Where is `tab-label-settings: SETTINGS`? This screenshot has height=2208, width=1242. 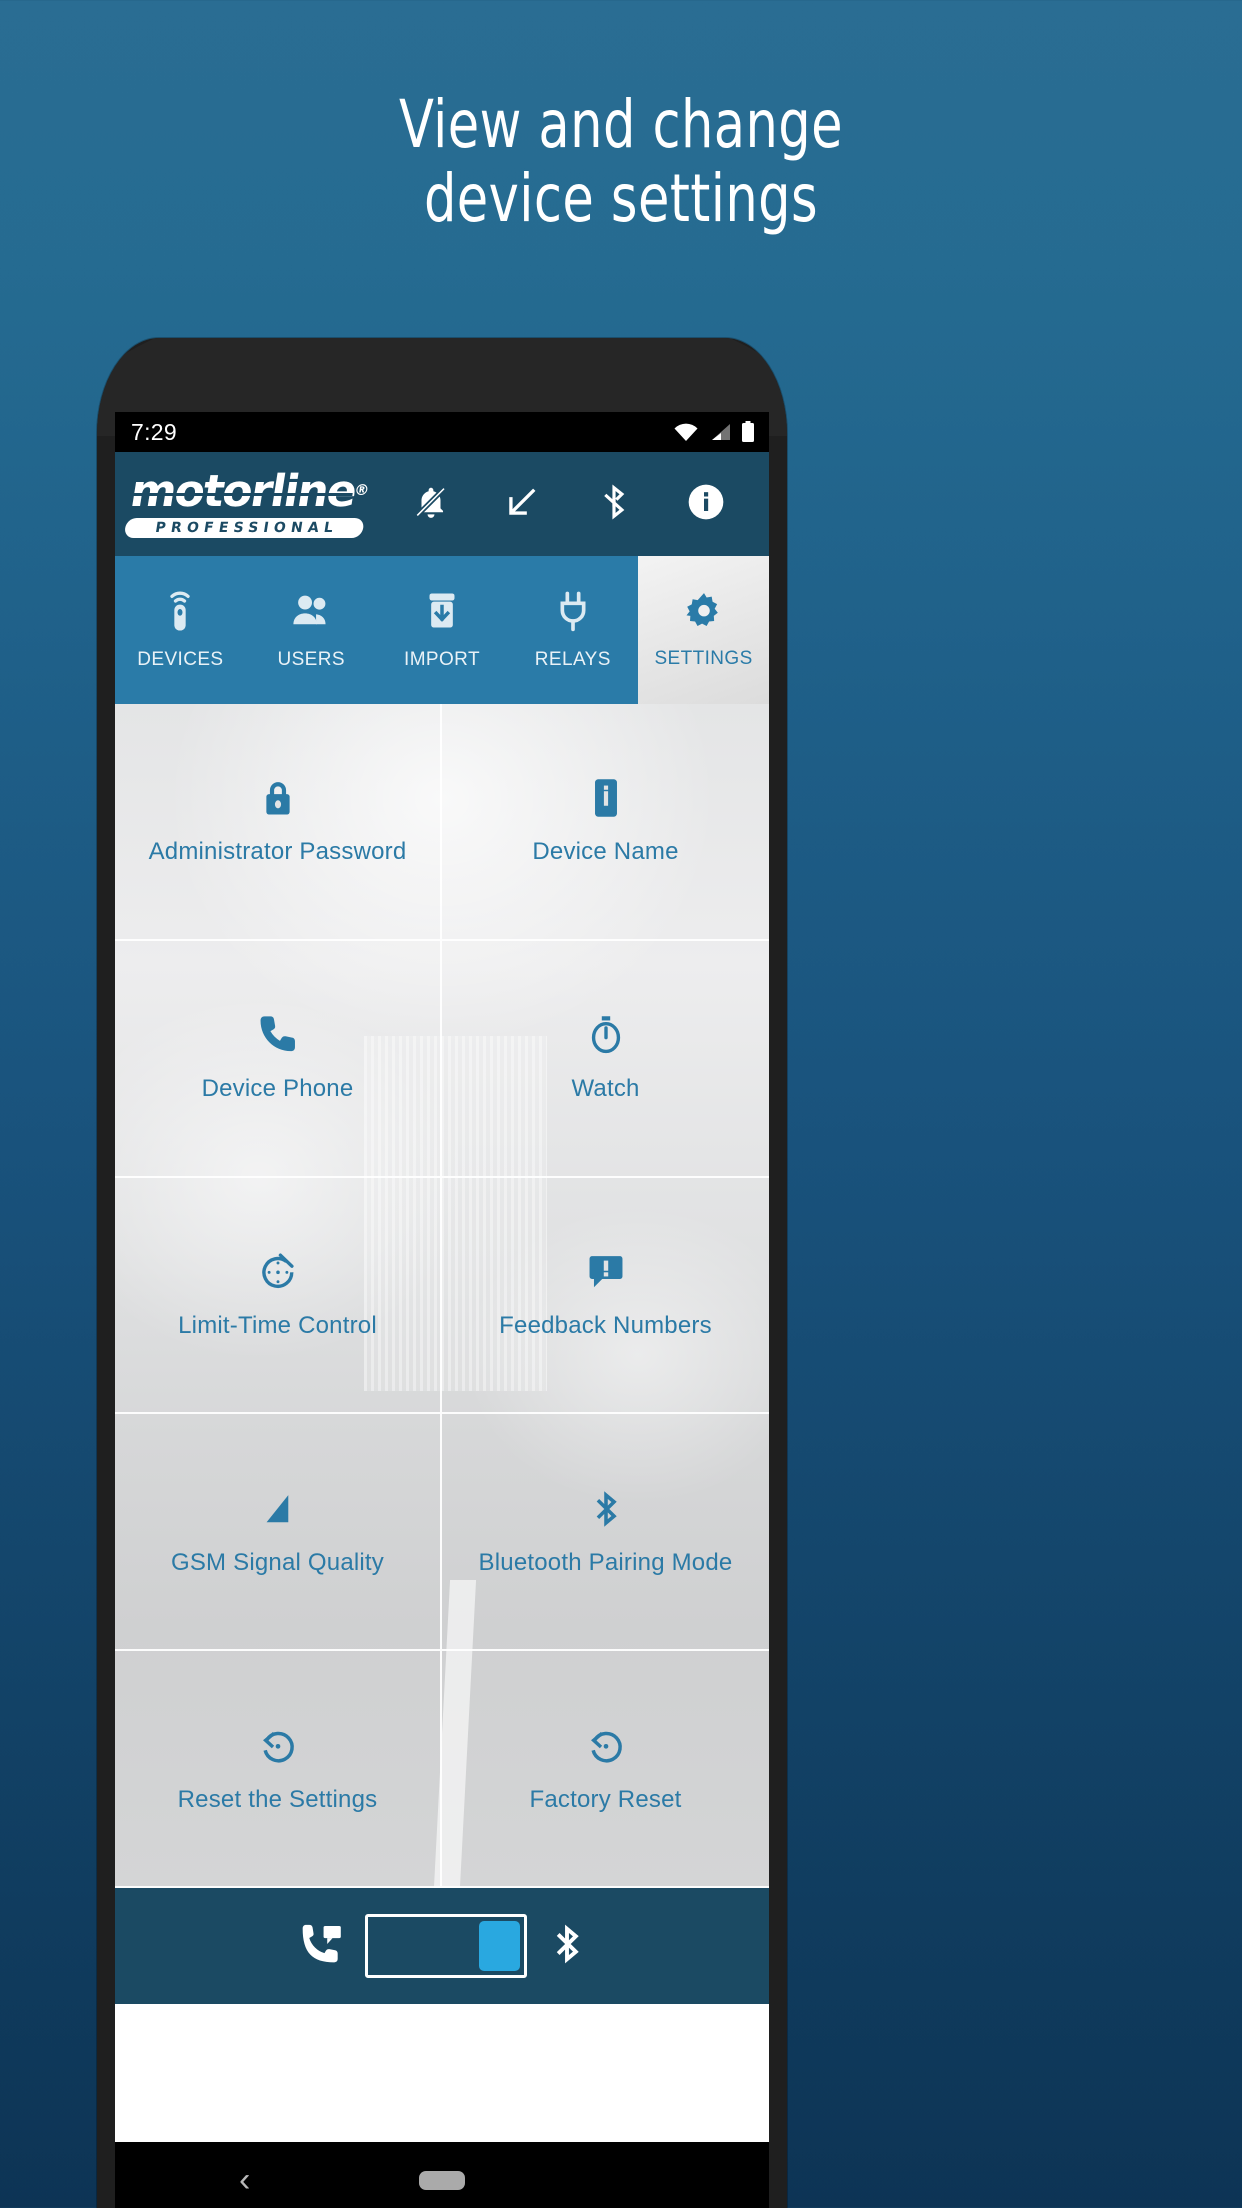
tab-label-settings: SETTINGS is located at coordinates (703, 658).